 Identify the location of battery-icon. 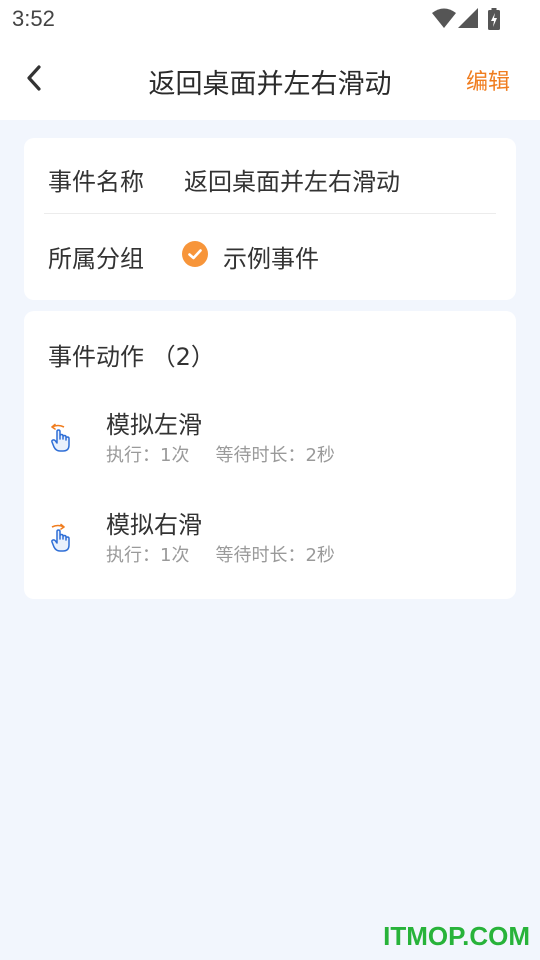
(494, 19).